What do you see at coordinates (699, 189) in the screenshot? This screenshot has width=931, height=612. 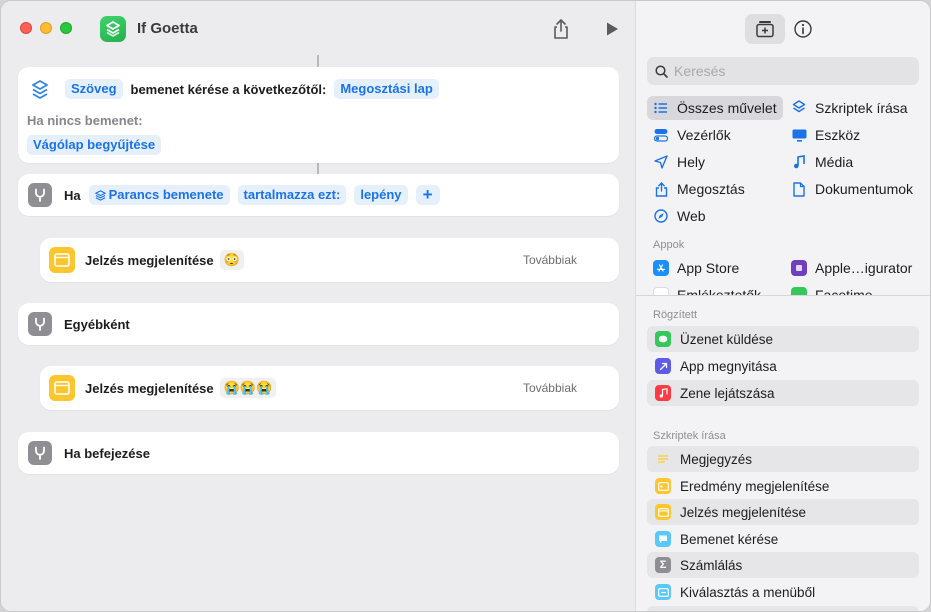 I see `category-sharing: Megosztás` at bounding box center [699, 189].